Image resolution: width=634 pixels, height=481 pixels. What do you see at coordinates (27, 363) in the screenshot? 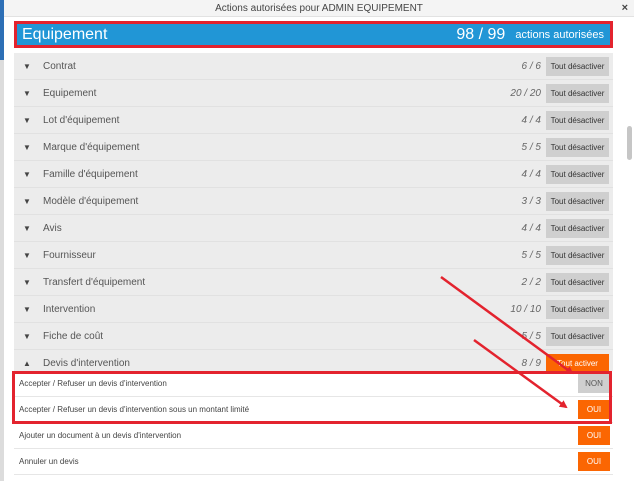
I see `caret-up-icon: ▲` at bounding box center [27, 363].